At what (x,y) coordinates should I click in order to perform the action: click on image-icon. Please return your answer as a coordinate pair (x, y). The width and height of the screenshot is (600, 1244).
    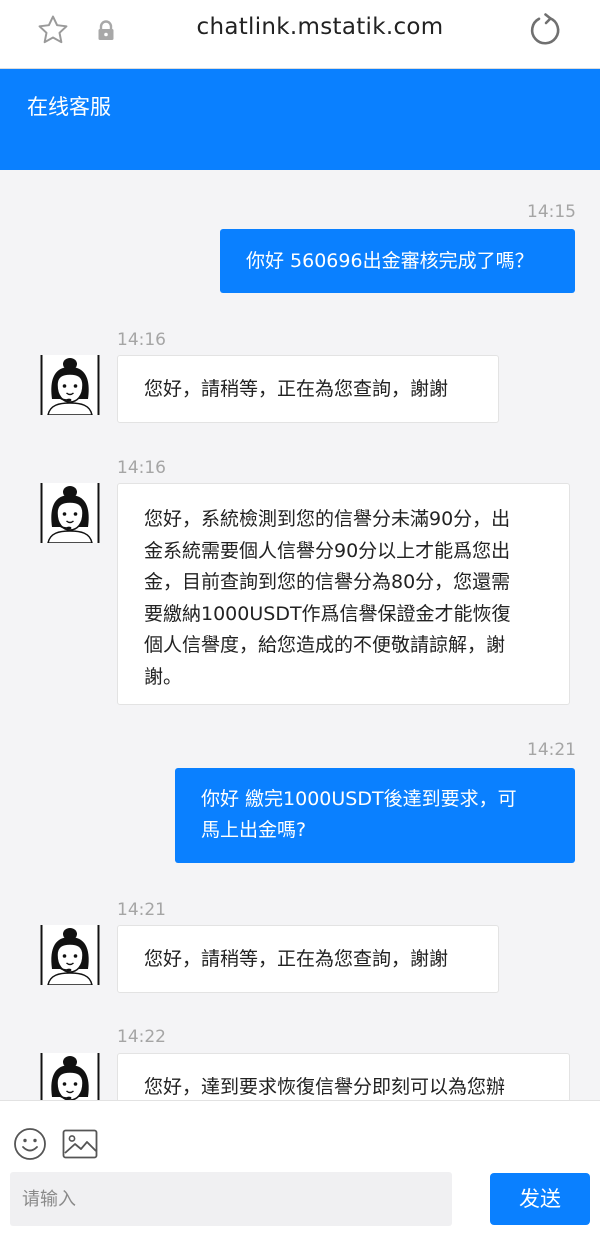
    Looking at the image, I should click on (80, 1144).